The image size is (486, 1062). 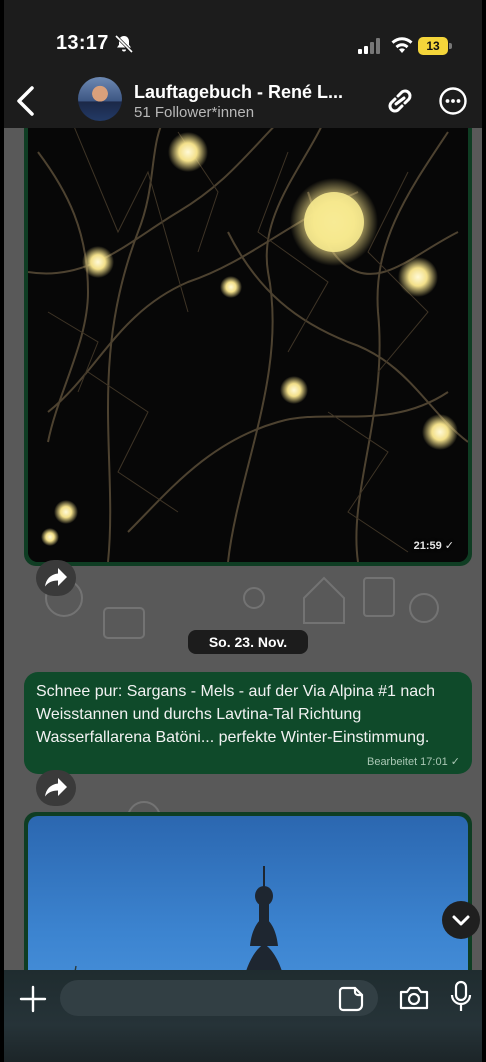 I want to click on signal-icon, so click(x=369, y=46).